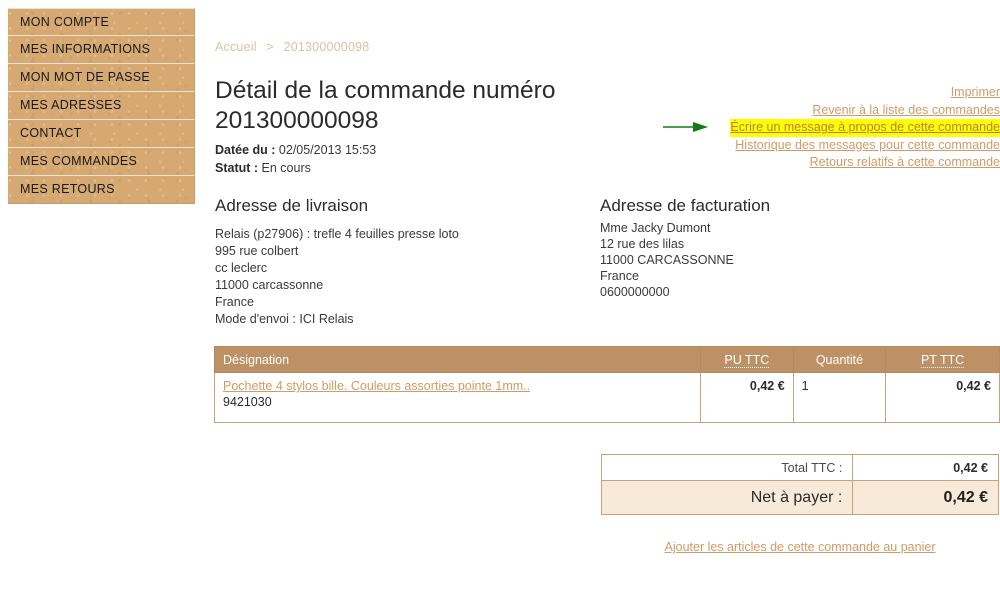 This screenshot has width=1000, height=600. I want to click on sidebar-item-label: CONTACT, so click(51, 133).